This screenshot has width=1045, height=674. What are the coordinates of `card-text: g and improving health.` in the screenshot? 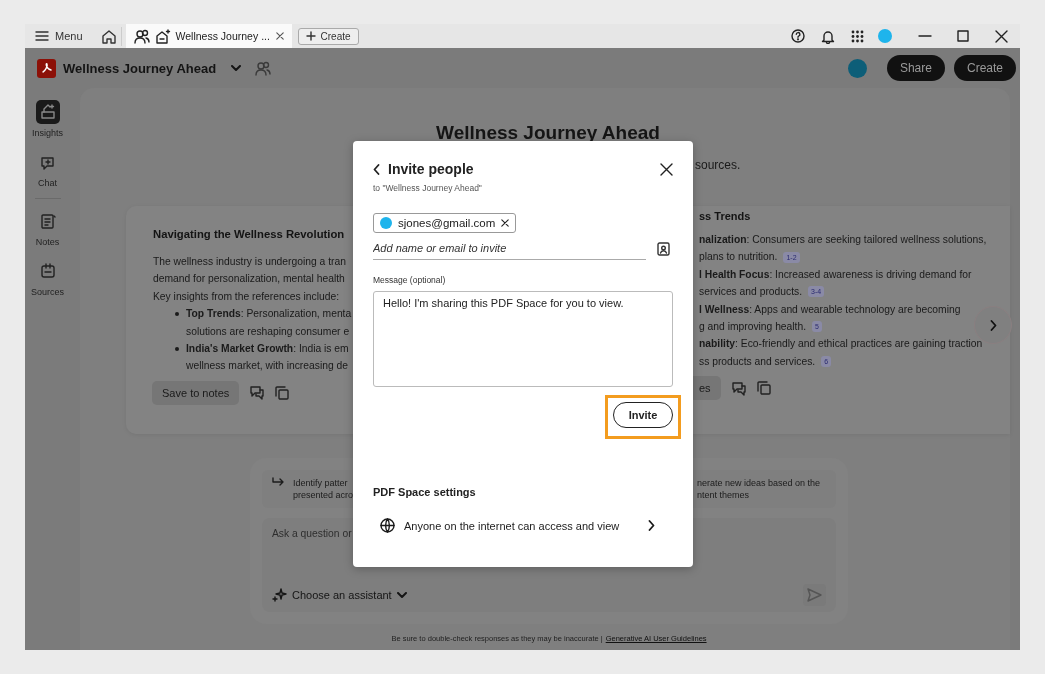 It's located at (753, 327).